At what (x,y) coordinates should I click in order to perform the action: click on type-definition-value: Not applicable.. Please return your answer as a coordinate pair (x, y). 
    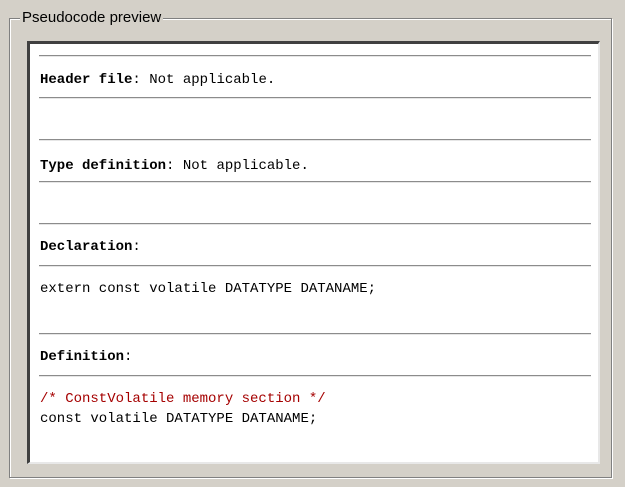
    Looking at the image, I should click on (241, 166).